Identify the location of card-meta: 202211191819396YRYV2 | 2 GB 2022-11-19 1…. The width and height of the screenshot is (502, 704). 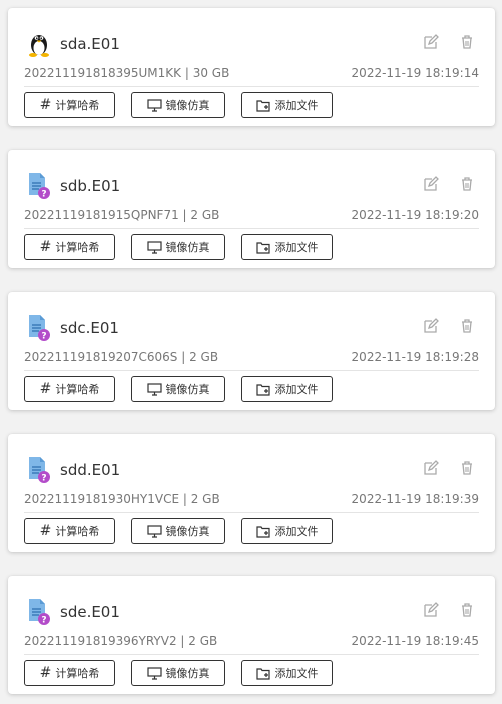
(251, 641).